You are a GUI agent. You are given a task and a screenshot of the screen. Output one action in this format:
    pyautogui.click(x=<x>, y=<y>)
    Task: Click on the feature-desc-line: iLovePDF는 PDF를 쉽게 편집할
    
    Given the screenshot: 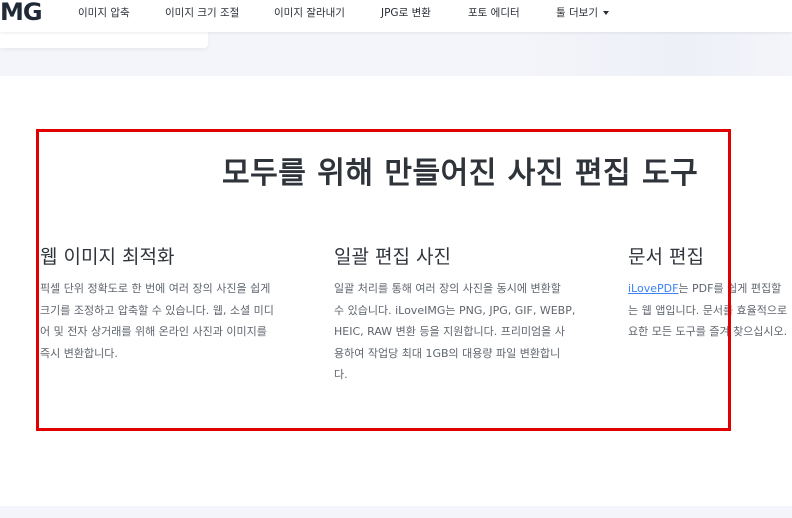 What is the action you would take?
    pyautogui.click(x=710, y=289)
    